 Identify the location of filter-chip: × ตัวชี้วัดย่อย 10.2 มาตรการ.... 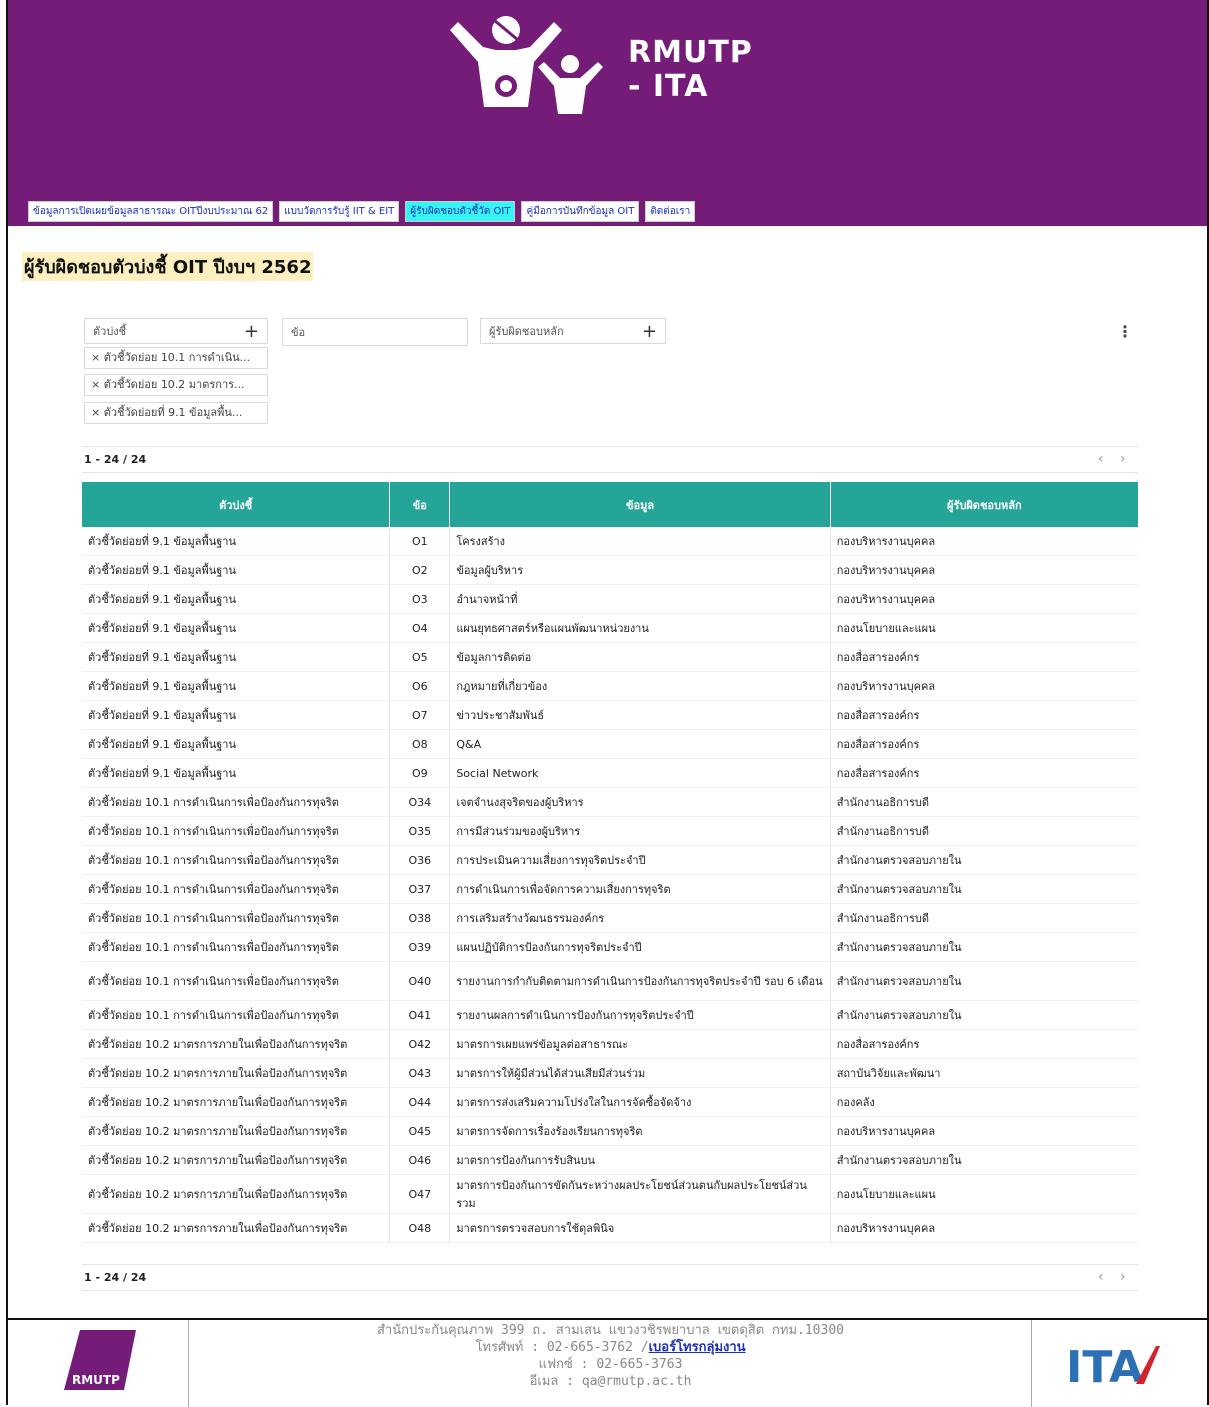
(176, 385).